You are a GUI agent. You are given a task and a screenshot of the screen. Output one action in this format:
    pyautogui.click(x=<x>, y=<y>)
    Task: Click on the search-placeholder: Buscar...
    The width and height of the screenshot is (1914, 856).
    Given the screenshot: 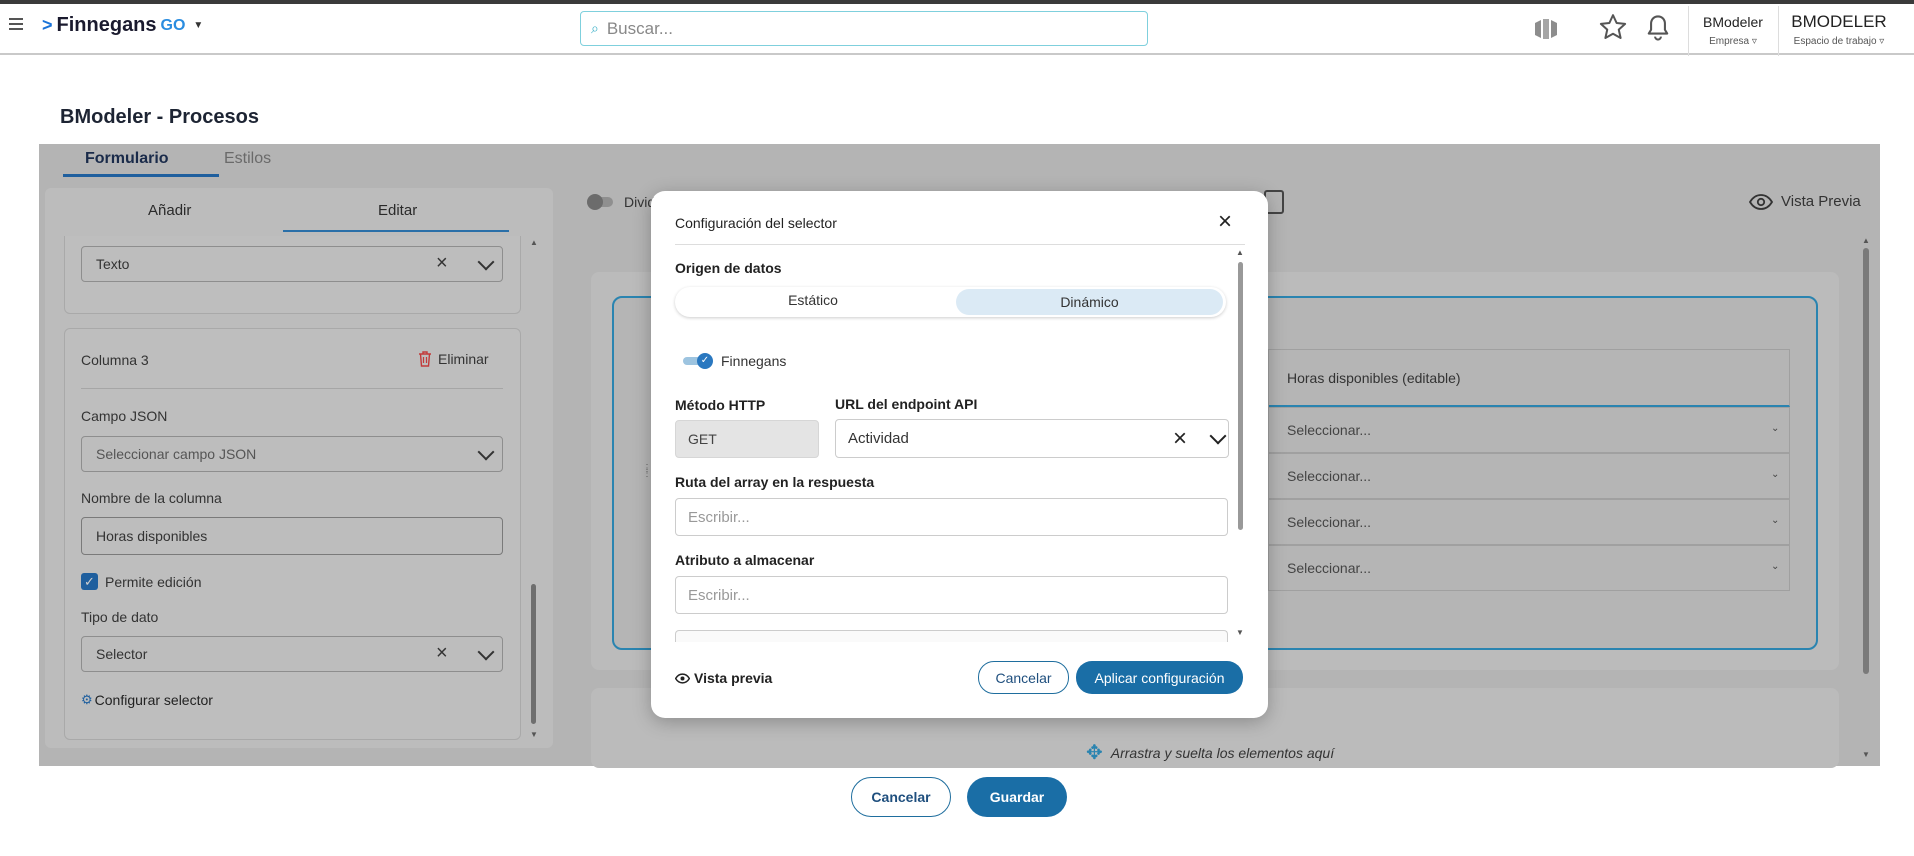 What is the action you would take?
    pyautogui.click(x=639, y=28)
    